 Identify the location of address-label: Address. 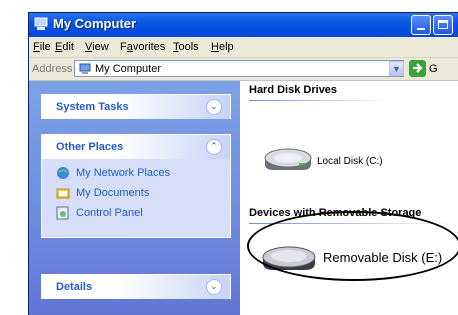
(52, 69).